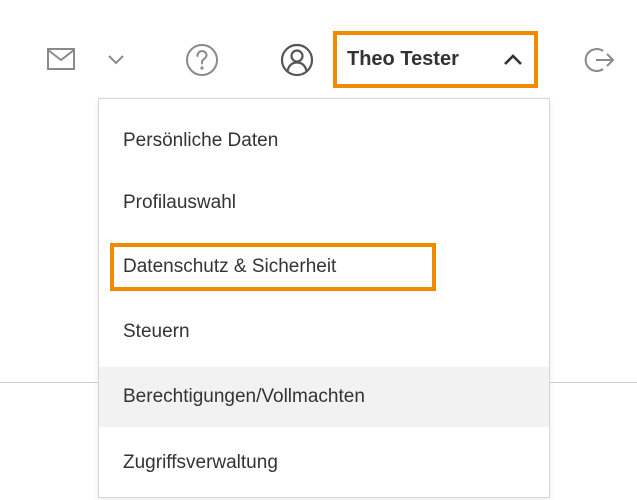 The image size is (637, 500). What do you see at coordinates (324, 267) in the screenshot?
I see `menu-item-datenschutz-sicherheit: Datenschutz & Sicherheit` at bounding box center [324, 267].